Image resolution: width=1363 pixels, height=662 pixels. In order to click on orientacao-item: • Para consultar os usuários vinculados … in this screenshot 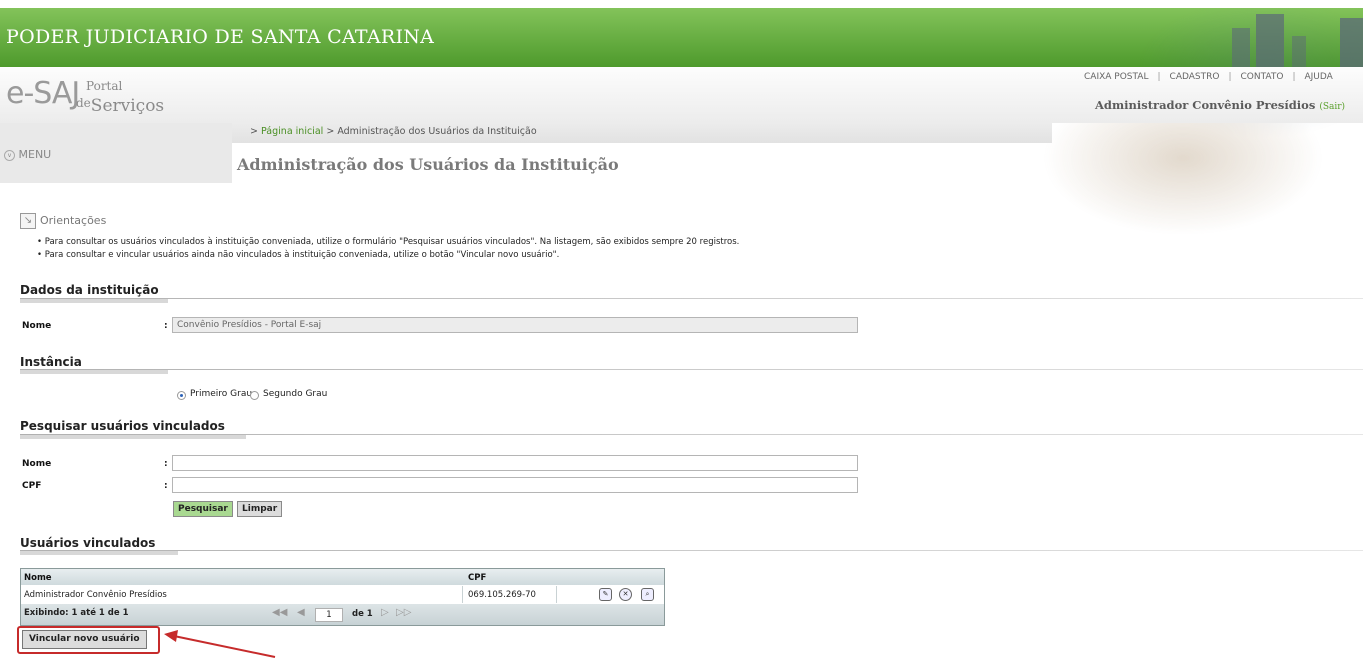, I will do `click(388, 242)`.